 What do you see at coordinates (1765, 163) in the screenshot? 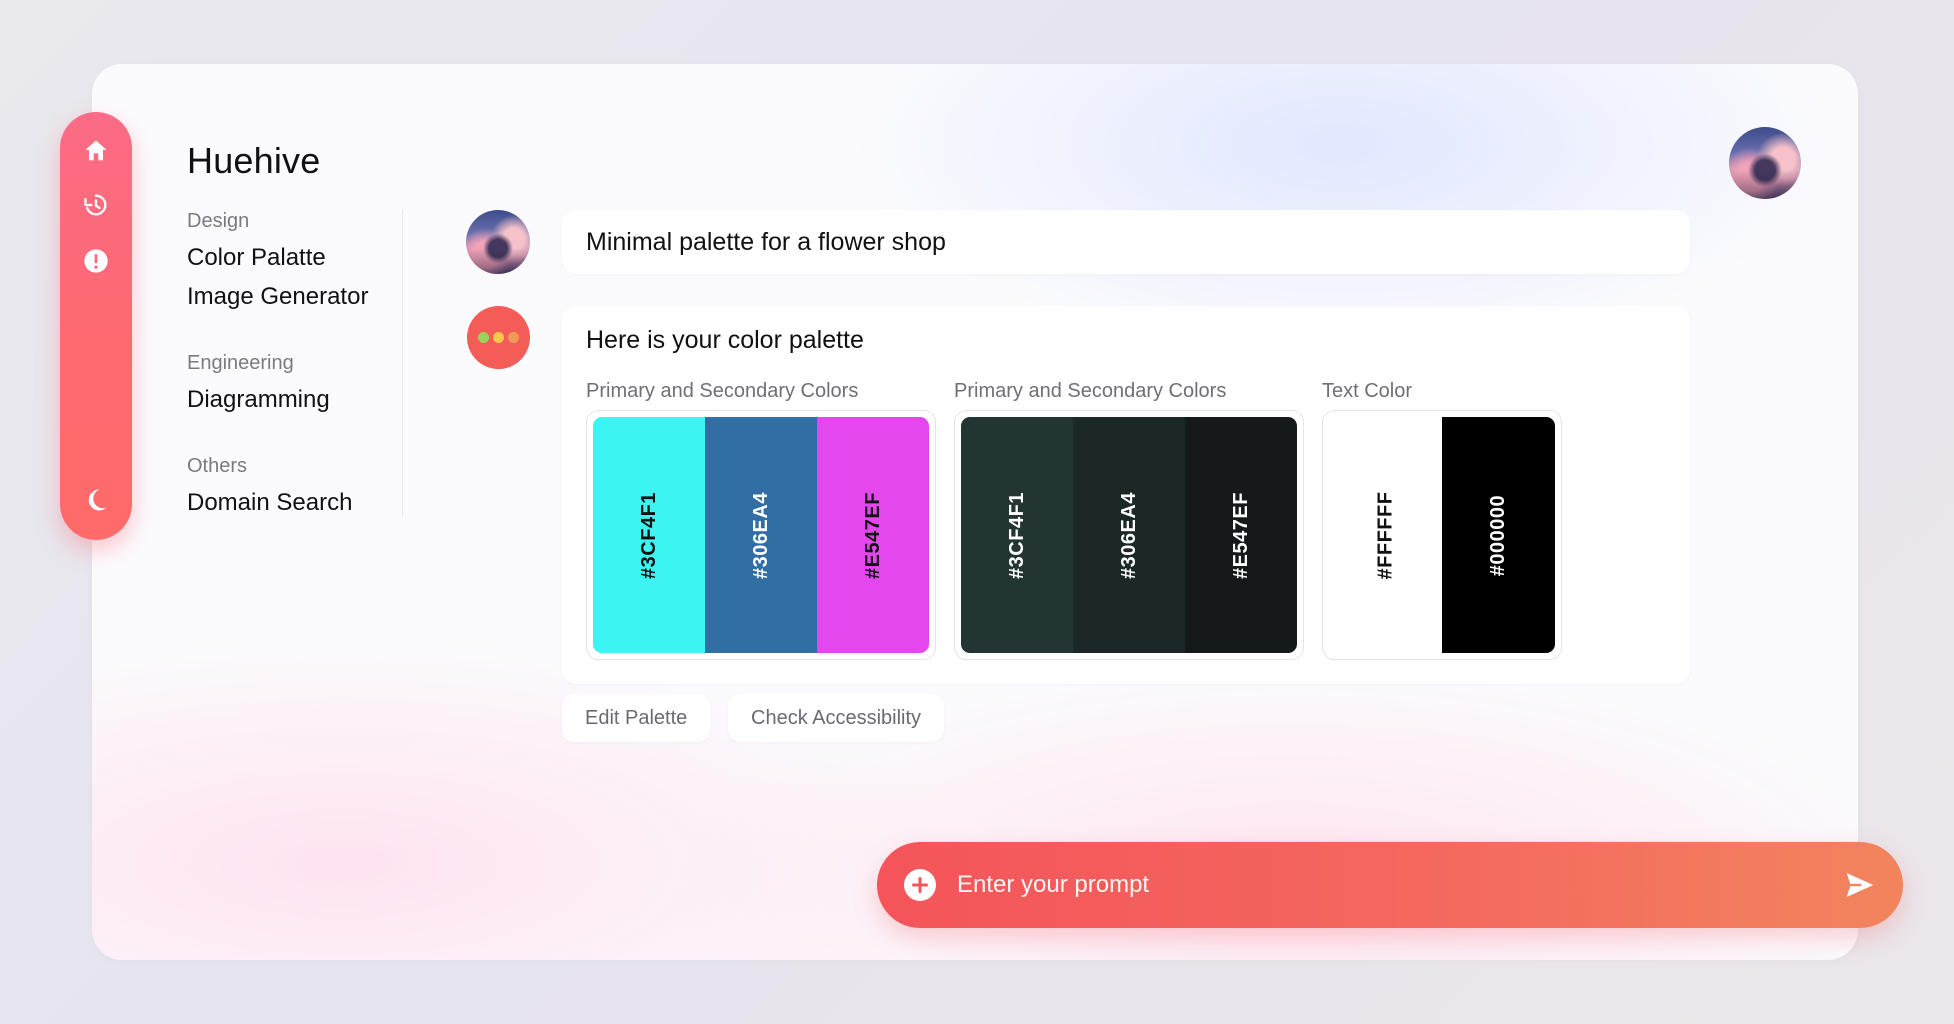
I see `profile-avatar` at bounding box center [1765, 163].